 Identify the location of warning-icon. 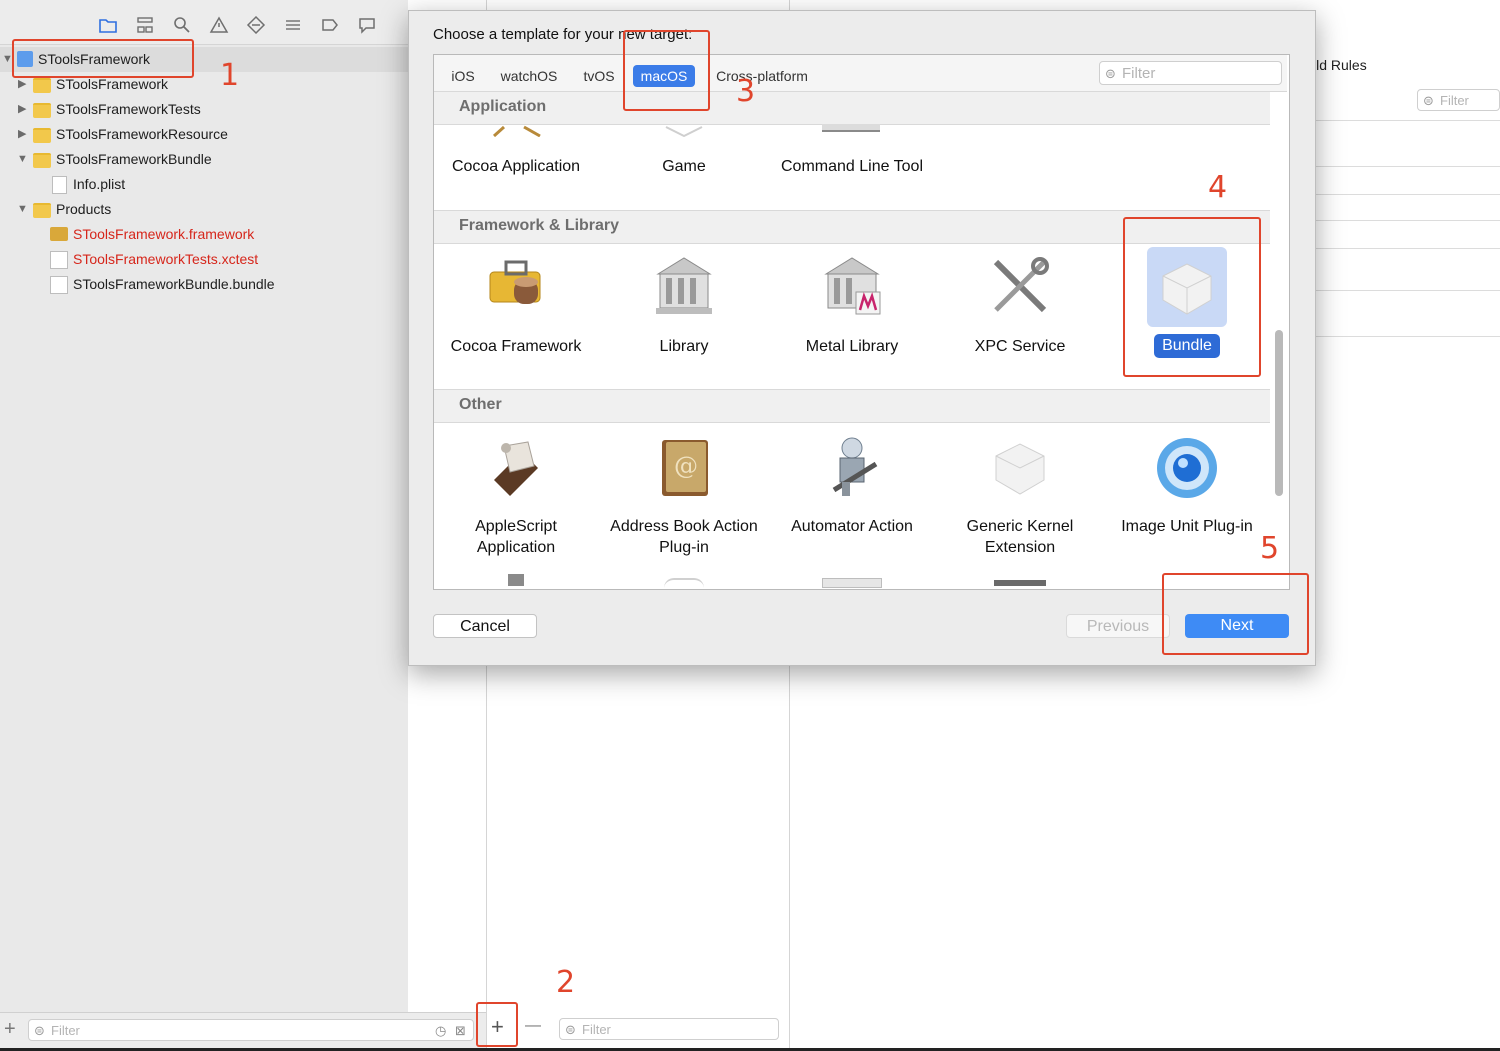
(219, 28).